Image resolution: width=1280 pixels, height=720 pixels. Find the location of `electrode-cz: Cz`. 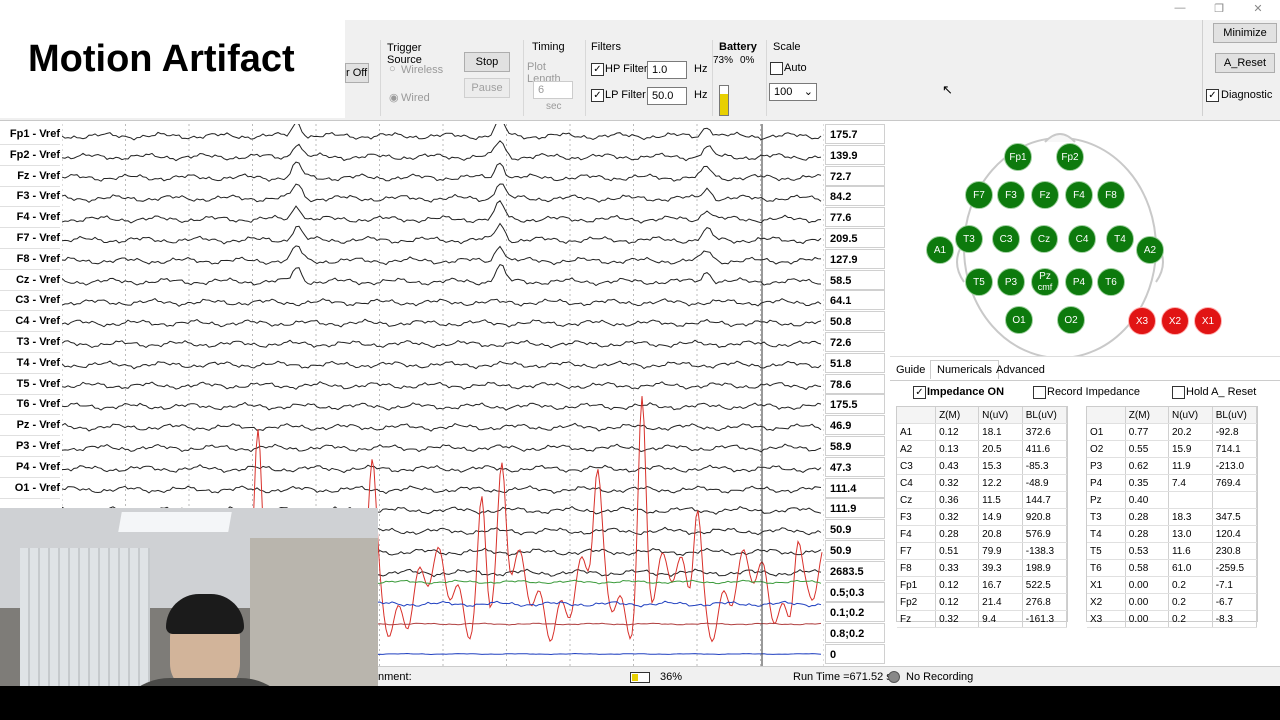

electrode-cz: Cz is located at coordinates (1044, 239).